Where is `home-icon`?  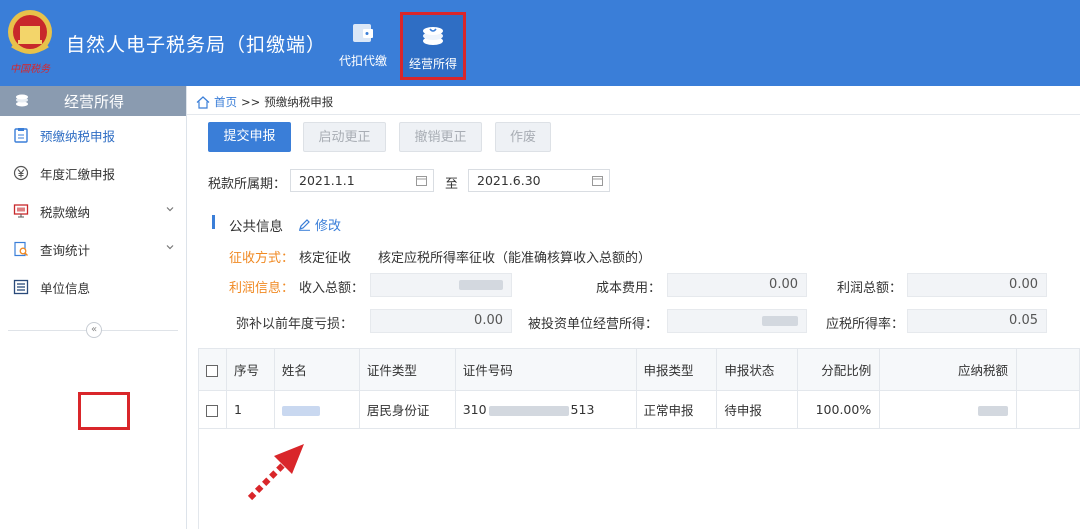
home-icon is located at coordinates (203, 102).